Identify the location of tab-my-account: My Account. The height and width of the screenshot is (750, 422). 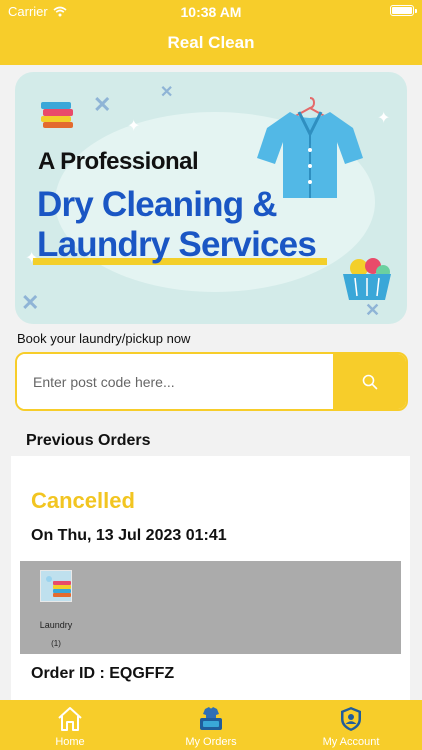
(351, 725).